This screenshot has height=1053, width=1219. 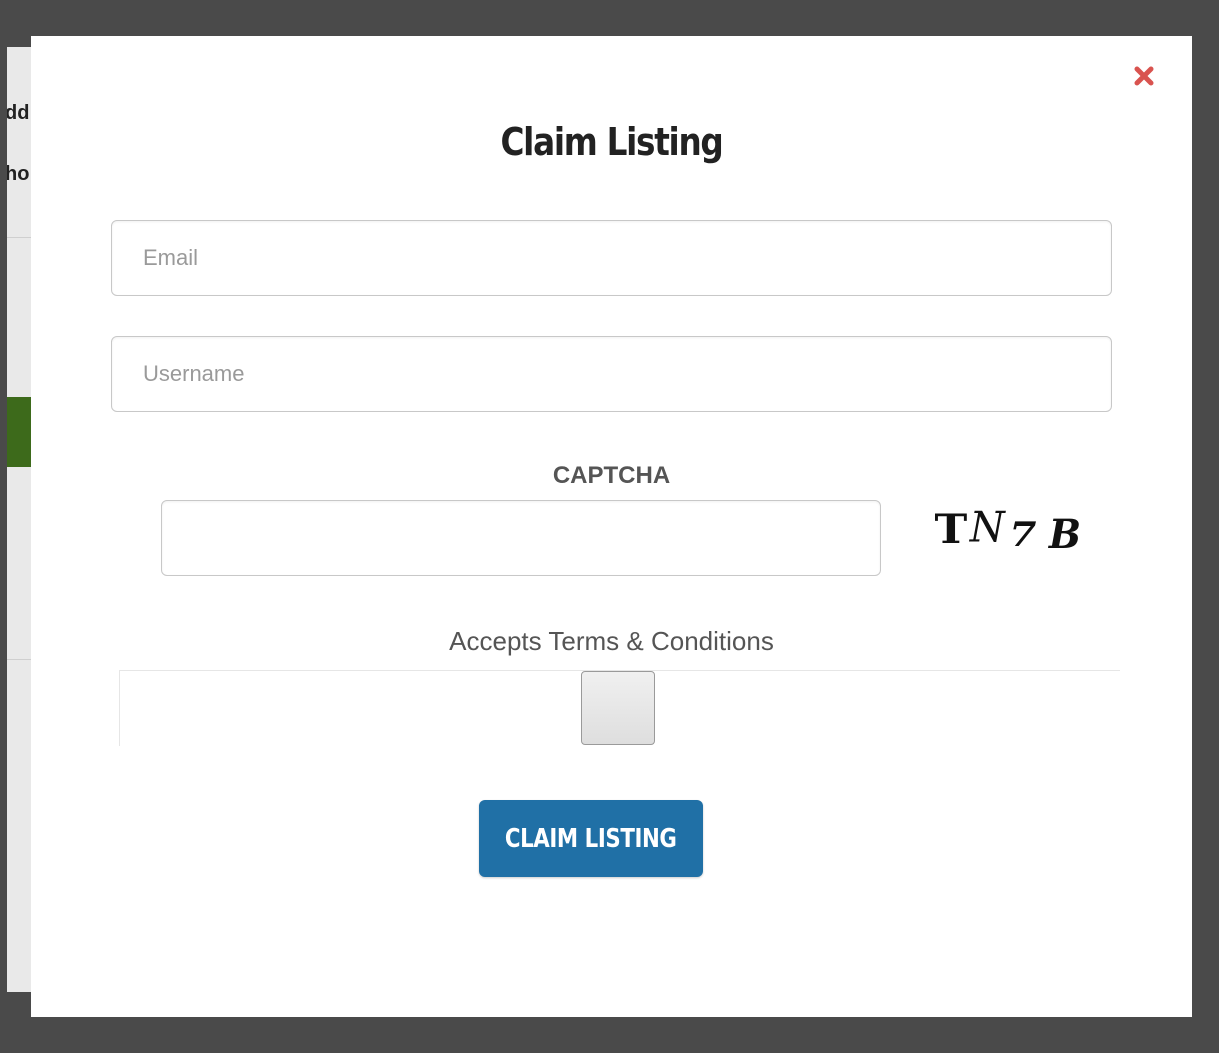 What do you see at coordinates (611, 142) in the screenshot?
I see `modal-title: Claim Listing` at bounding box center [611, 142].